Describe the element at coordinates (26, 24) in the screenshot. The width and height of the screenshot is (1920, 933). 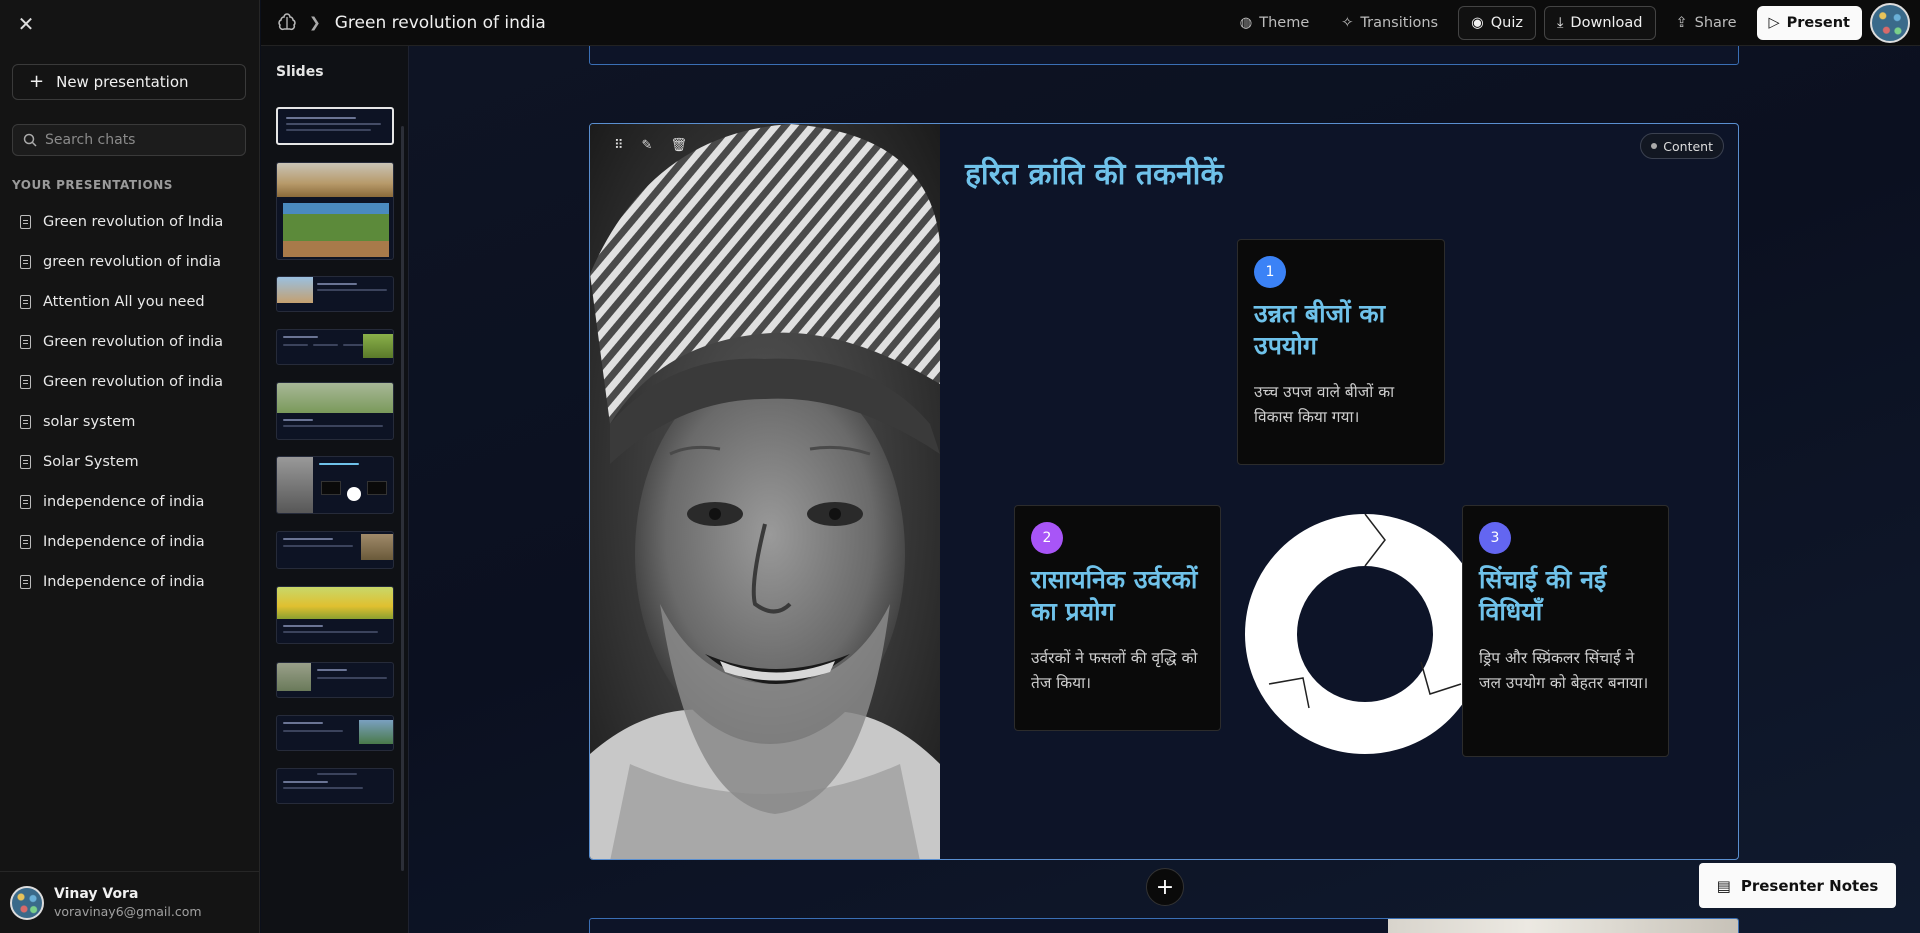
I see `close-icon: ✕` at that location.